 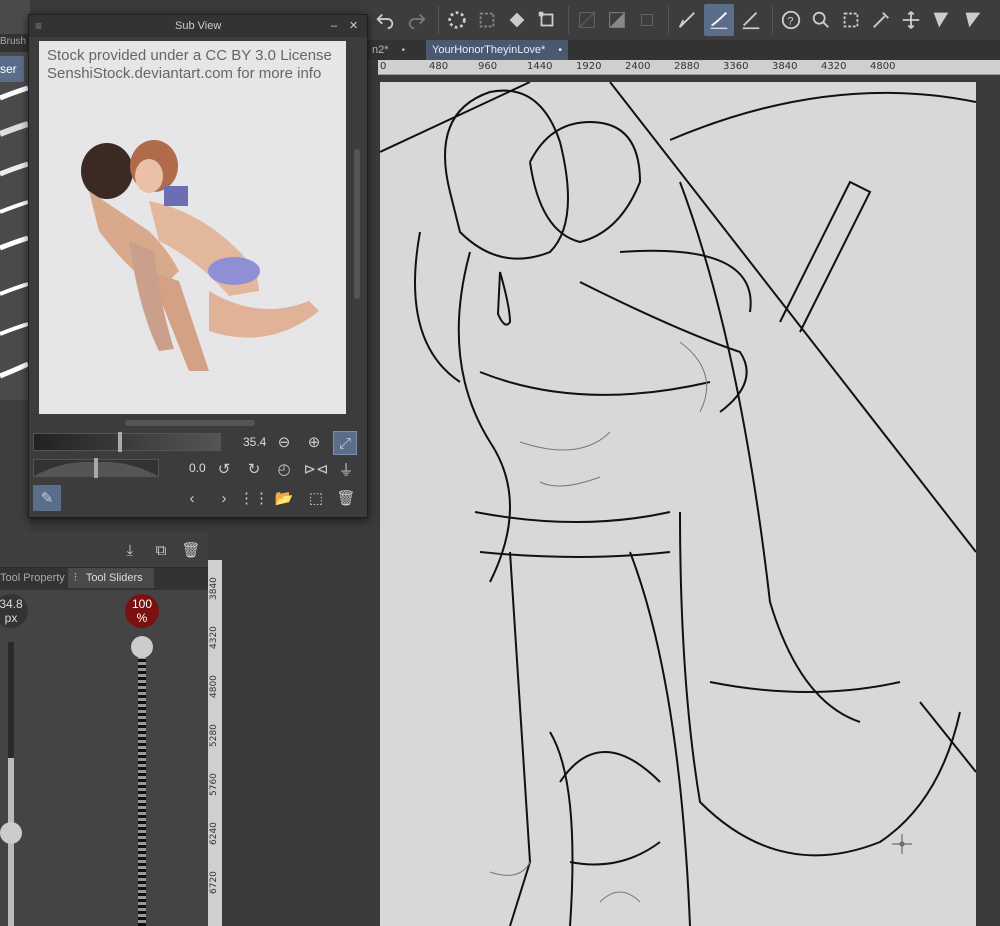 I want to click on move-button, so click(x=911, y=20).